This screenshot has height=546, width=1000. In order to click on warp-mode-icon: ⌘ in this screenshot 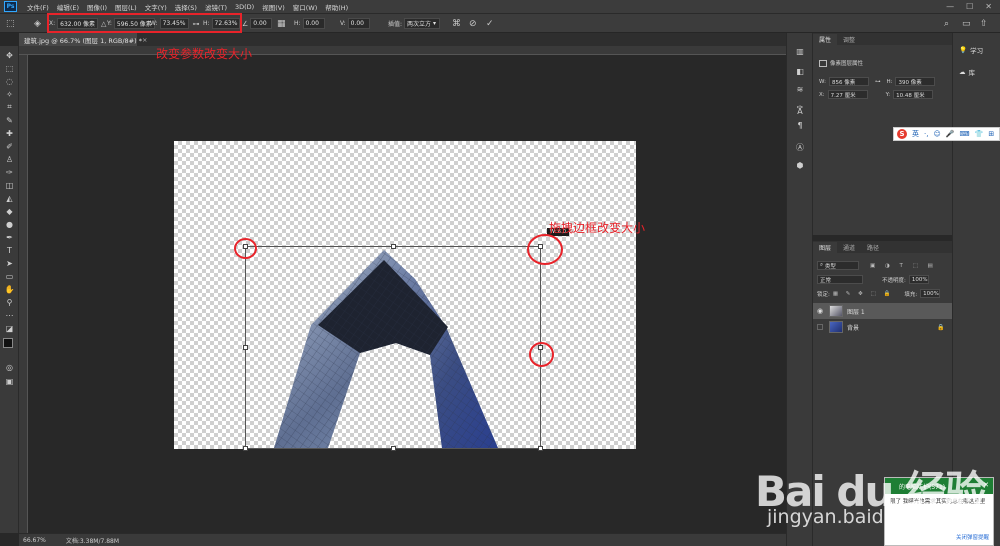, I will do `click(456, 23)`.